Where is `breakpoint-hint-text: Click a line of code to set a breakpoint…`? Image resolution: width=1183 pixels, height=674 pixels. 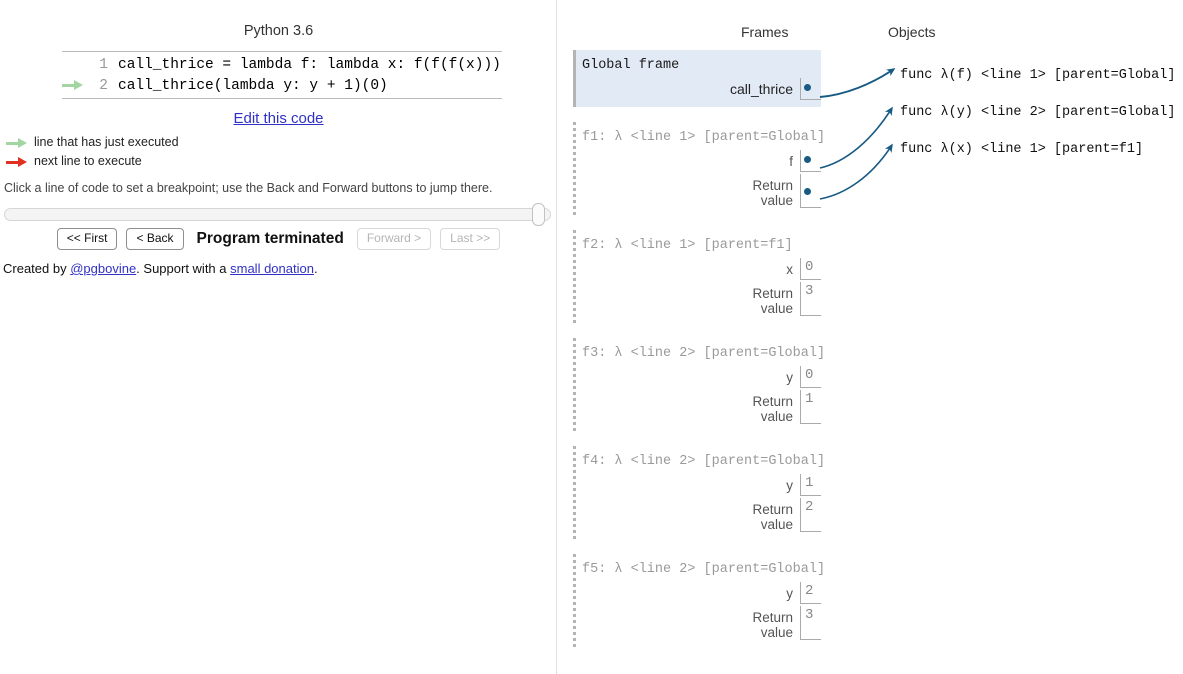 breakpoint-hint-text: Click a line of code to set a breakpoint… is located at coordinates (248, 188).